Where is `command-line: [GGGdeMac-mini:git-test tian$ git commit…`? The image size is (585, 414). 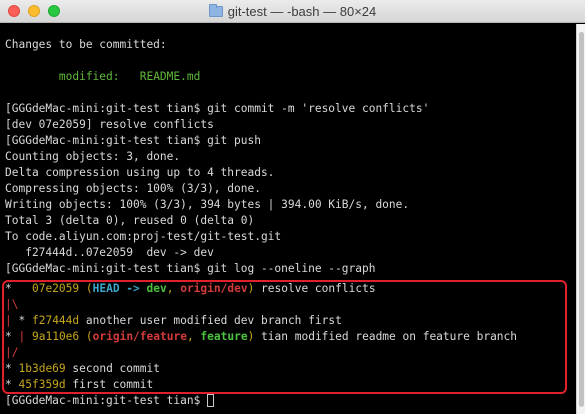
command-line: [GGGdeMac-mini:git-test tian$ git commit… is located at coordinates (217, 108).